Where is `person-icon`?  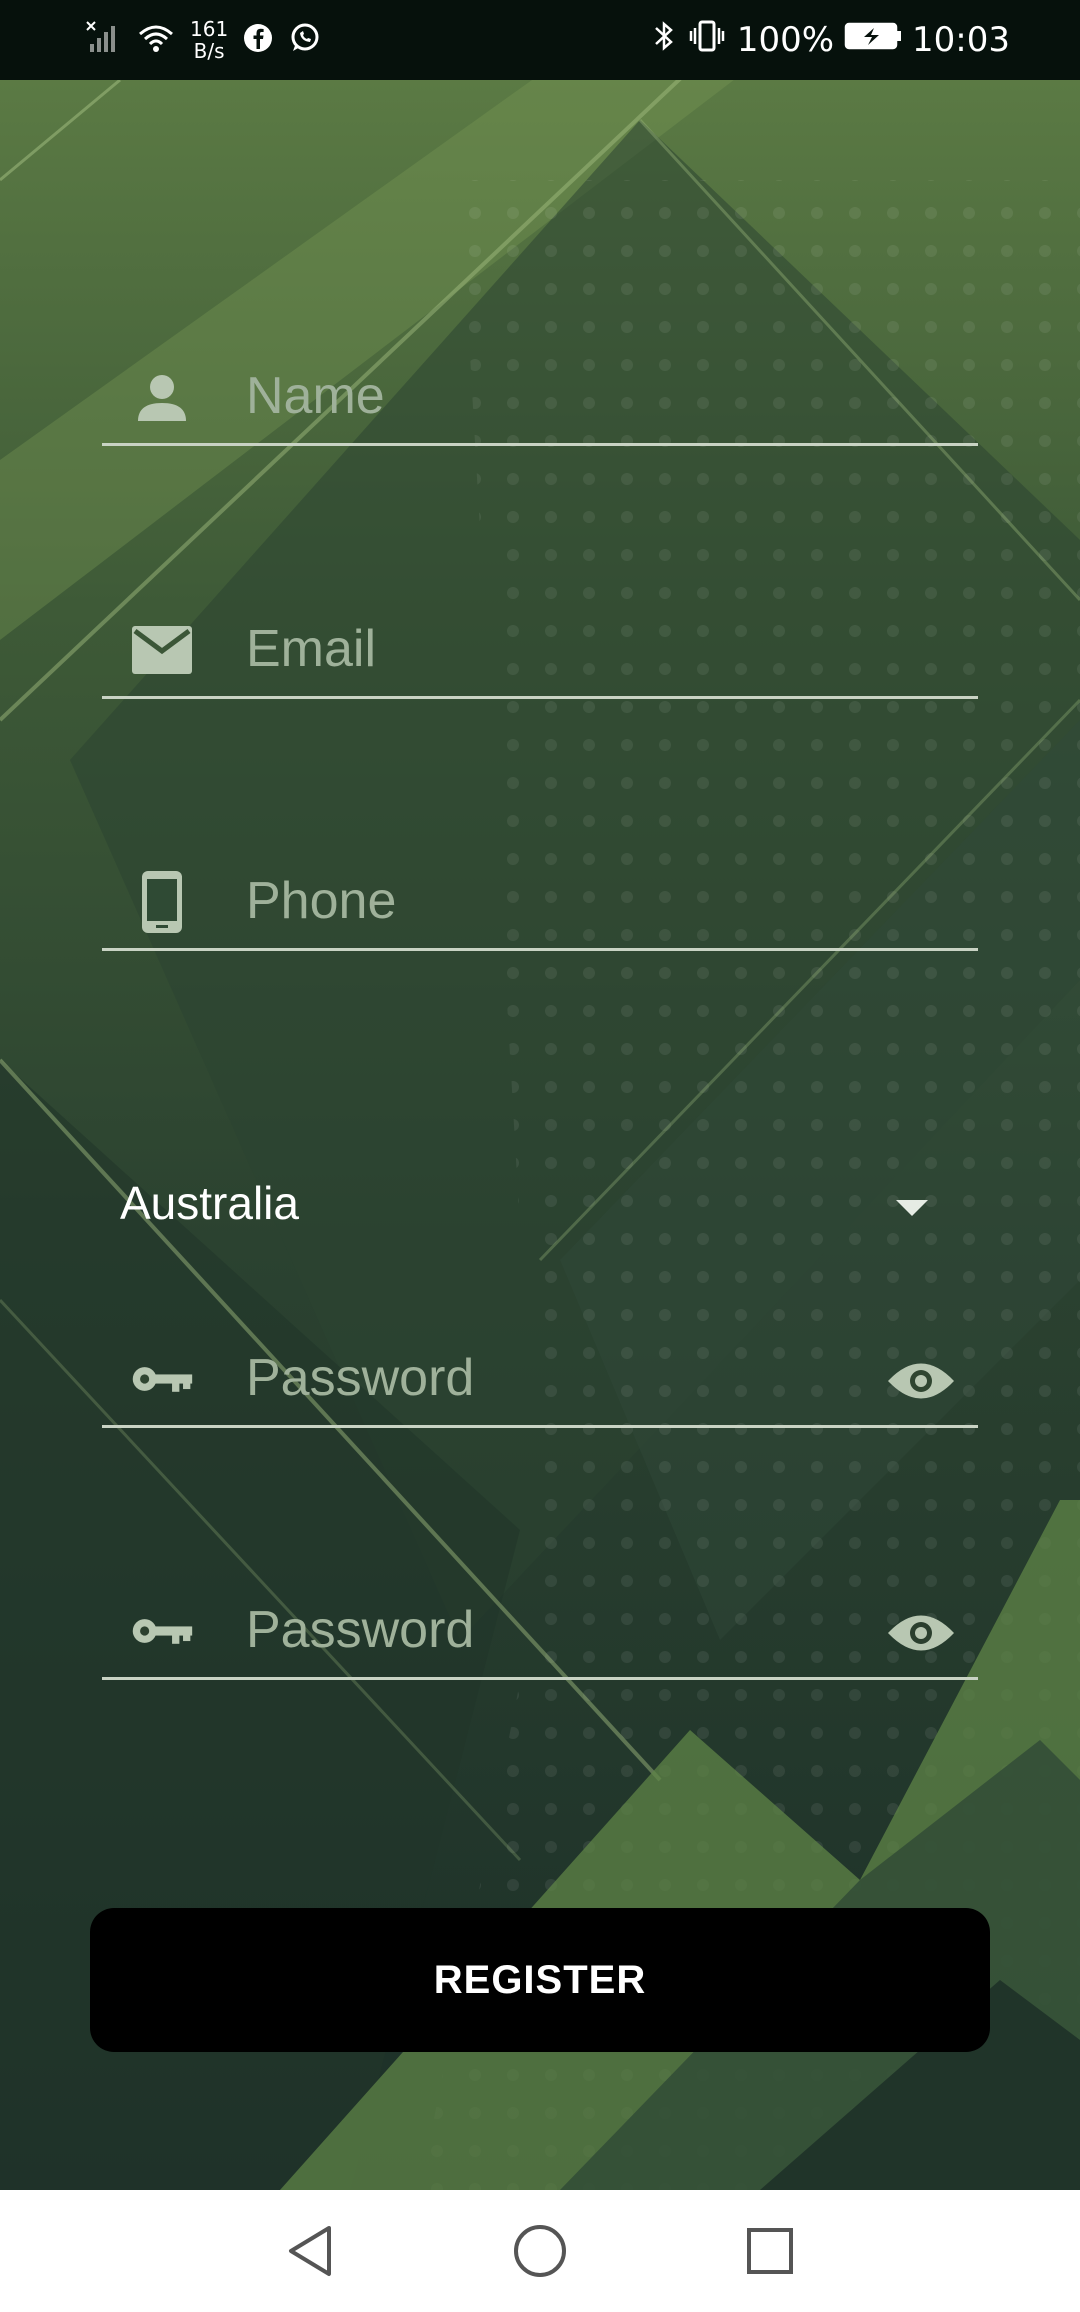
person-icon is located at coordinates (162, 397).